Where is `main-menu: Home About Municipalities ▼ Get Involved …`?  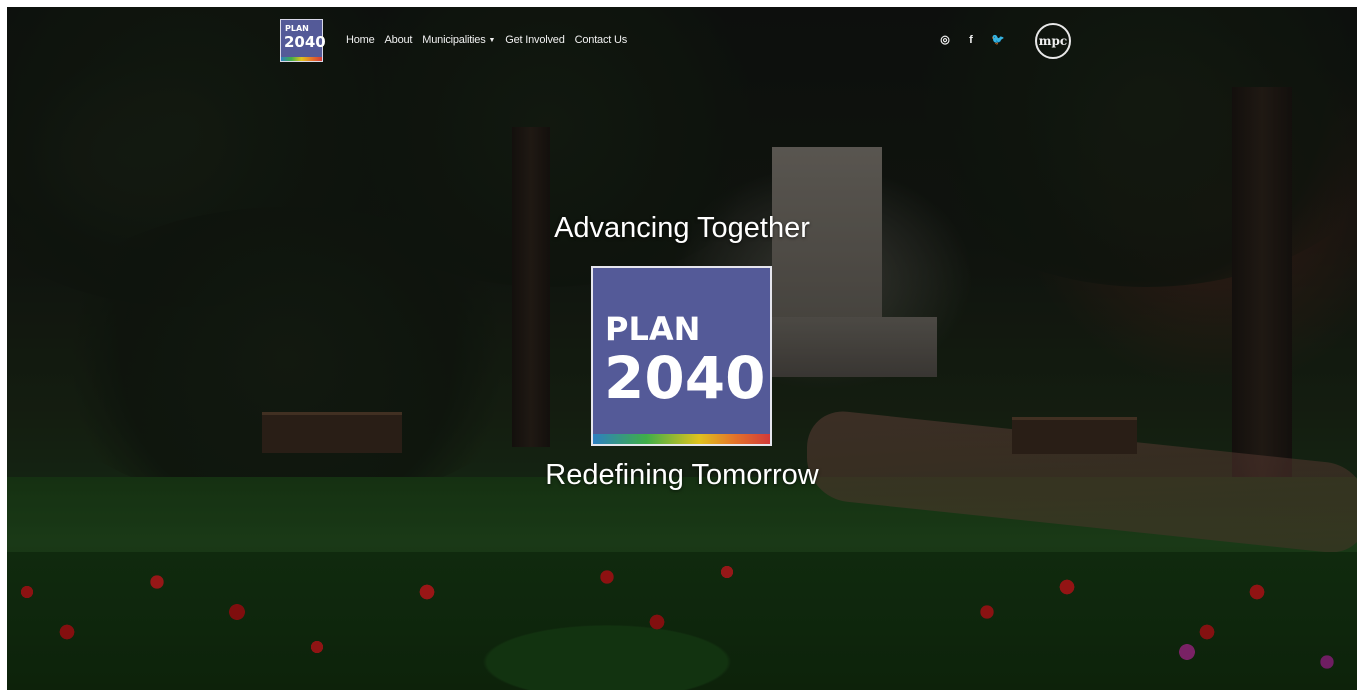 main-menu: Home About Municipalities ▼ Get Involved … is located at coordinates (491, 40).